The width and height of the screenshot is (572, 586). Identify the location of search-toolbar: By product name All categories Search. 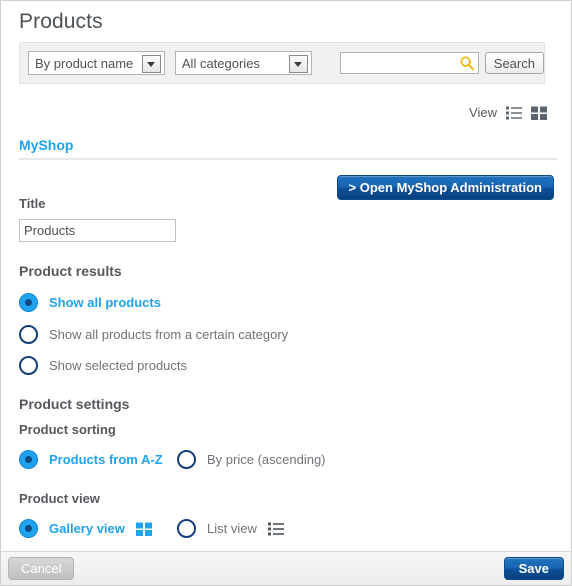
(282, 63).